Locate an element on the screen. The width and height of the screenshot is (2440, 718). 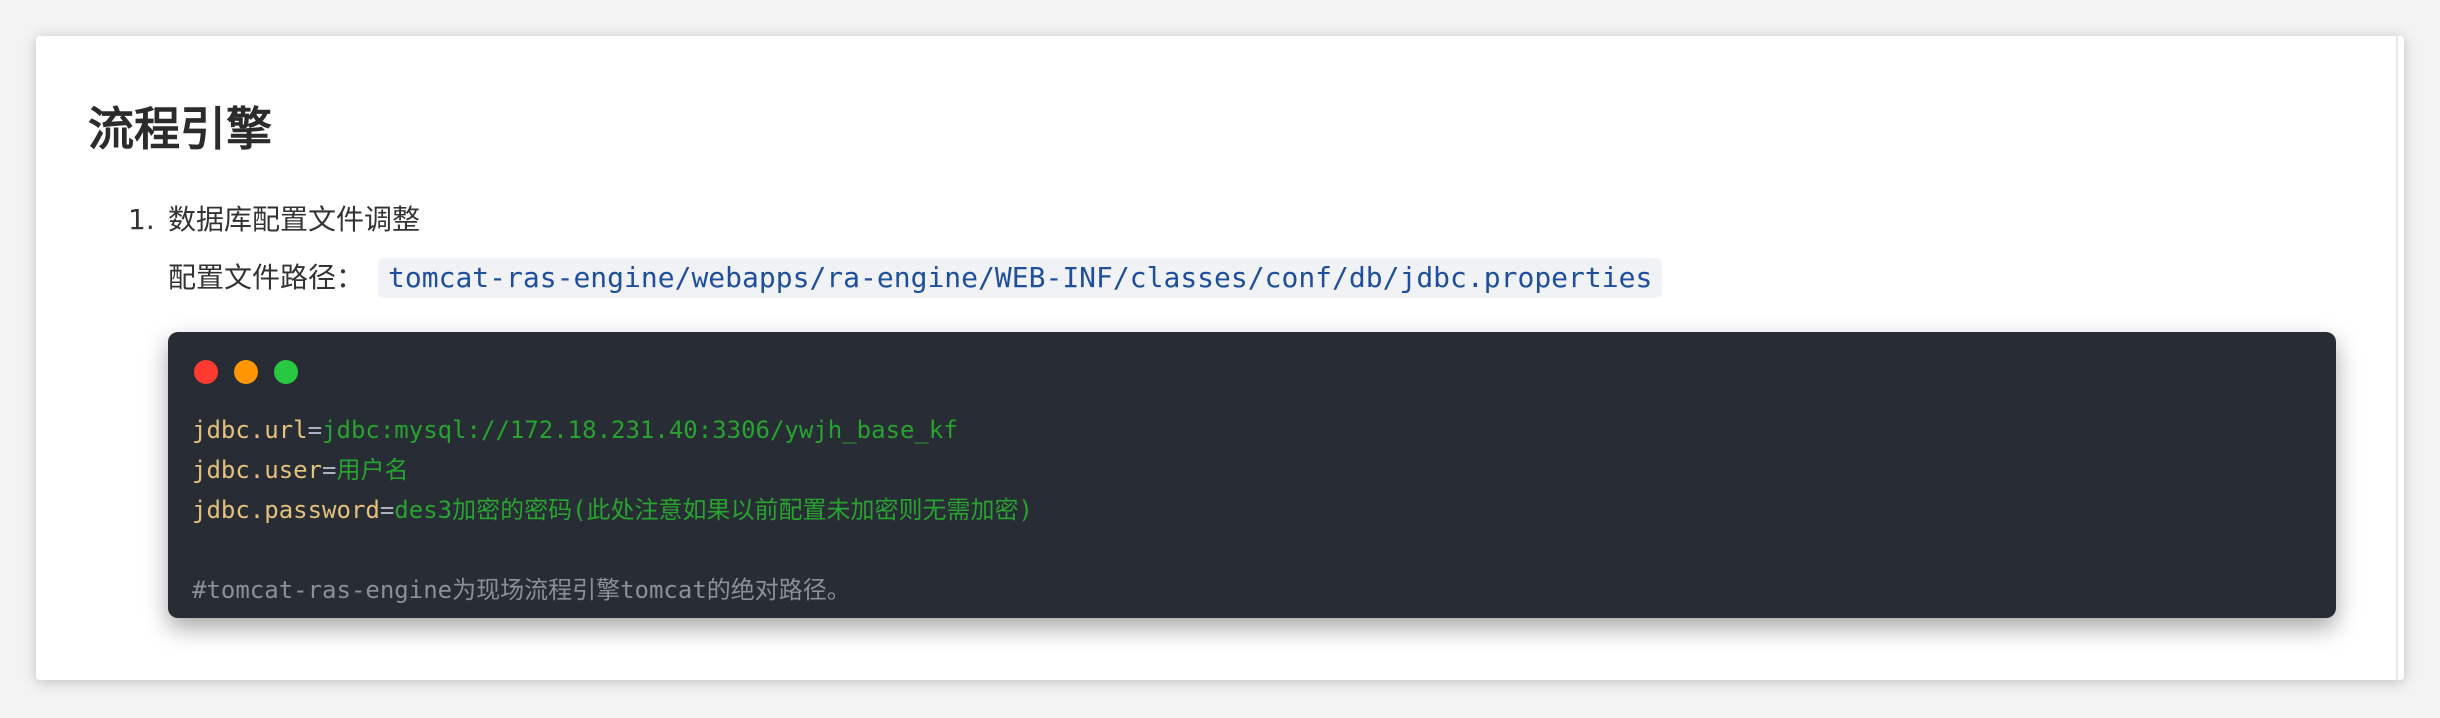
code-line-user: jdbc.user=用户名 is located at coordinates (612, 470).